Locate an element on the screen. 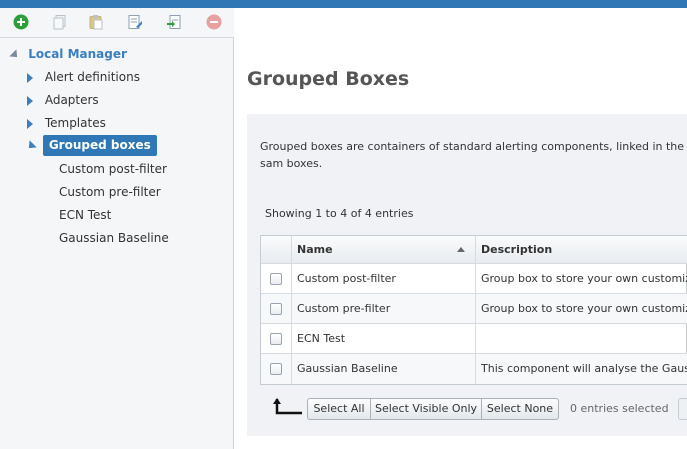  tree-child-label: Custom pre-filter is located at coordinates (110, 192).